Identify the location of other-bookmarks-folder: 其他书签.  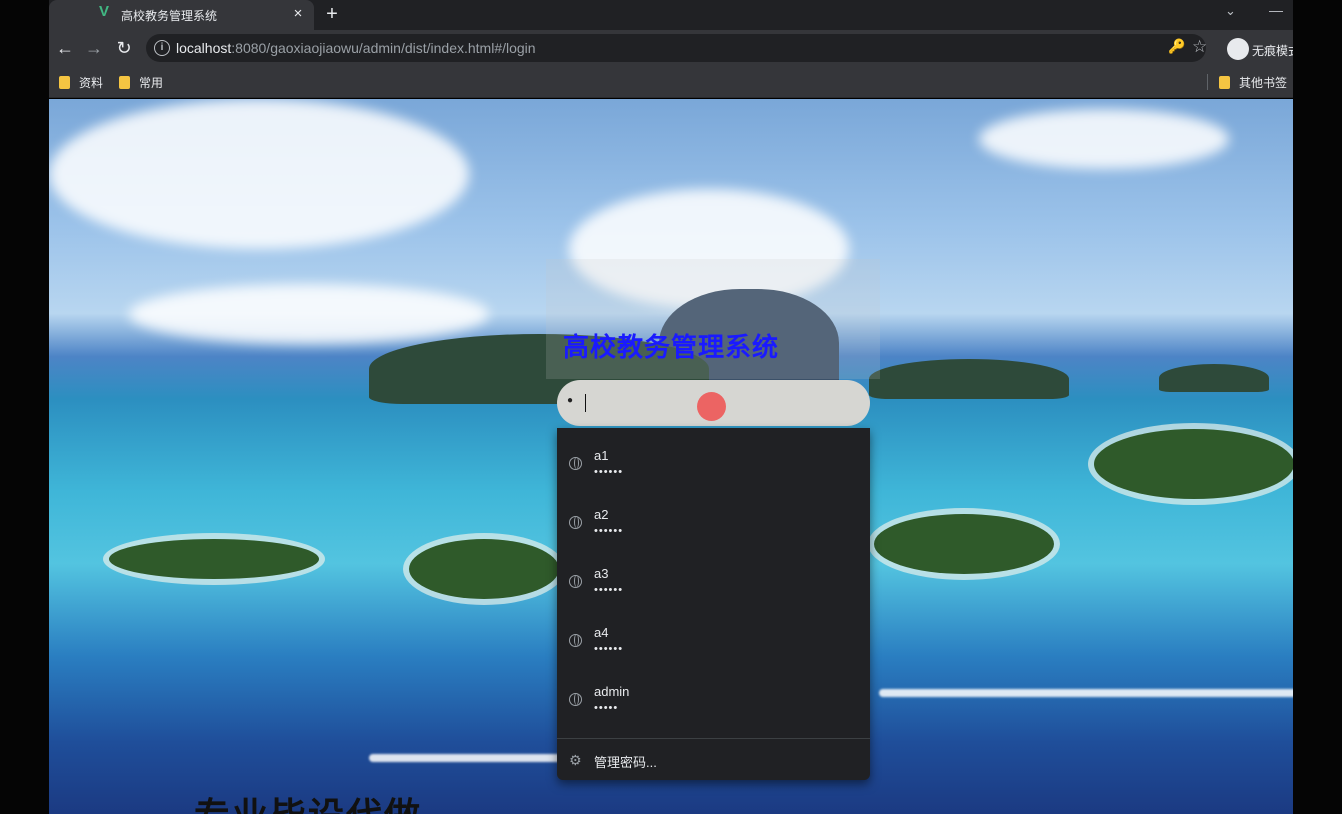
(1253, 82).